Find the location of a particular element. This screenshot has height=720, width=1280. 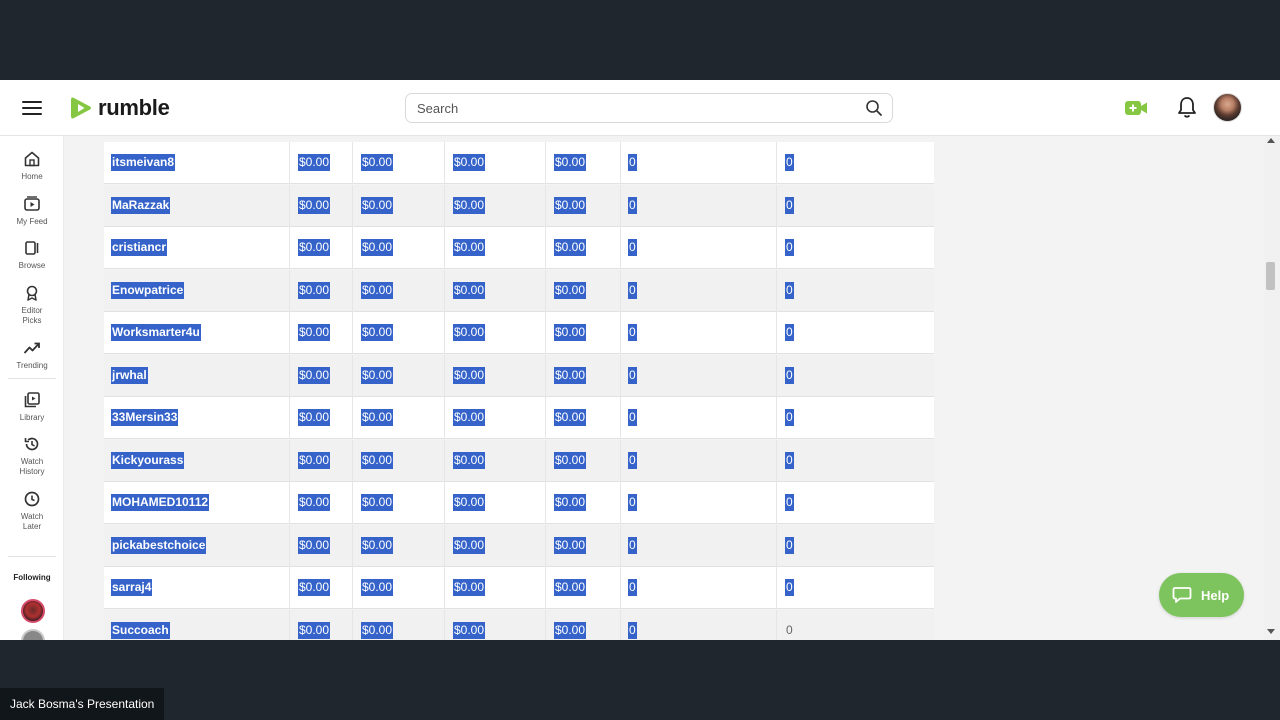

hamburger-menu-icon is located at coordinates (33, 108).